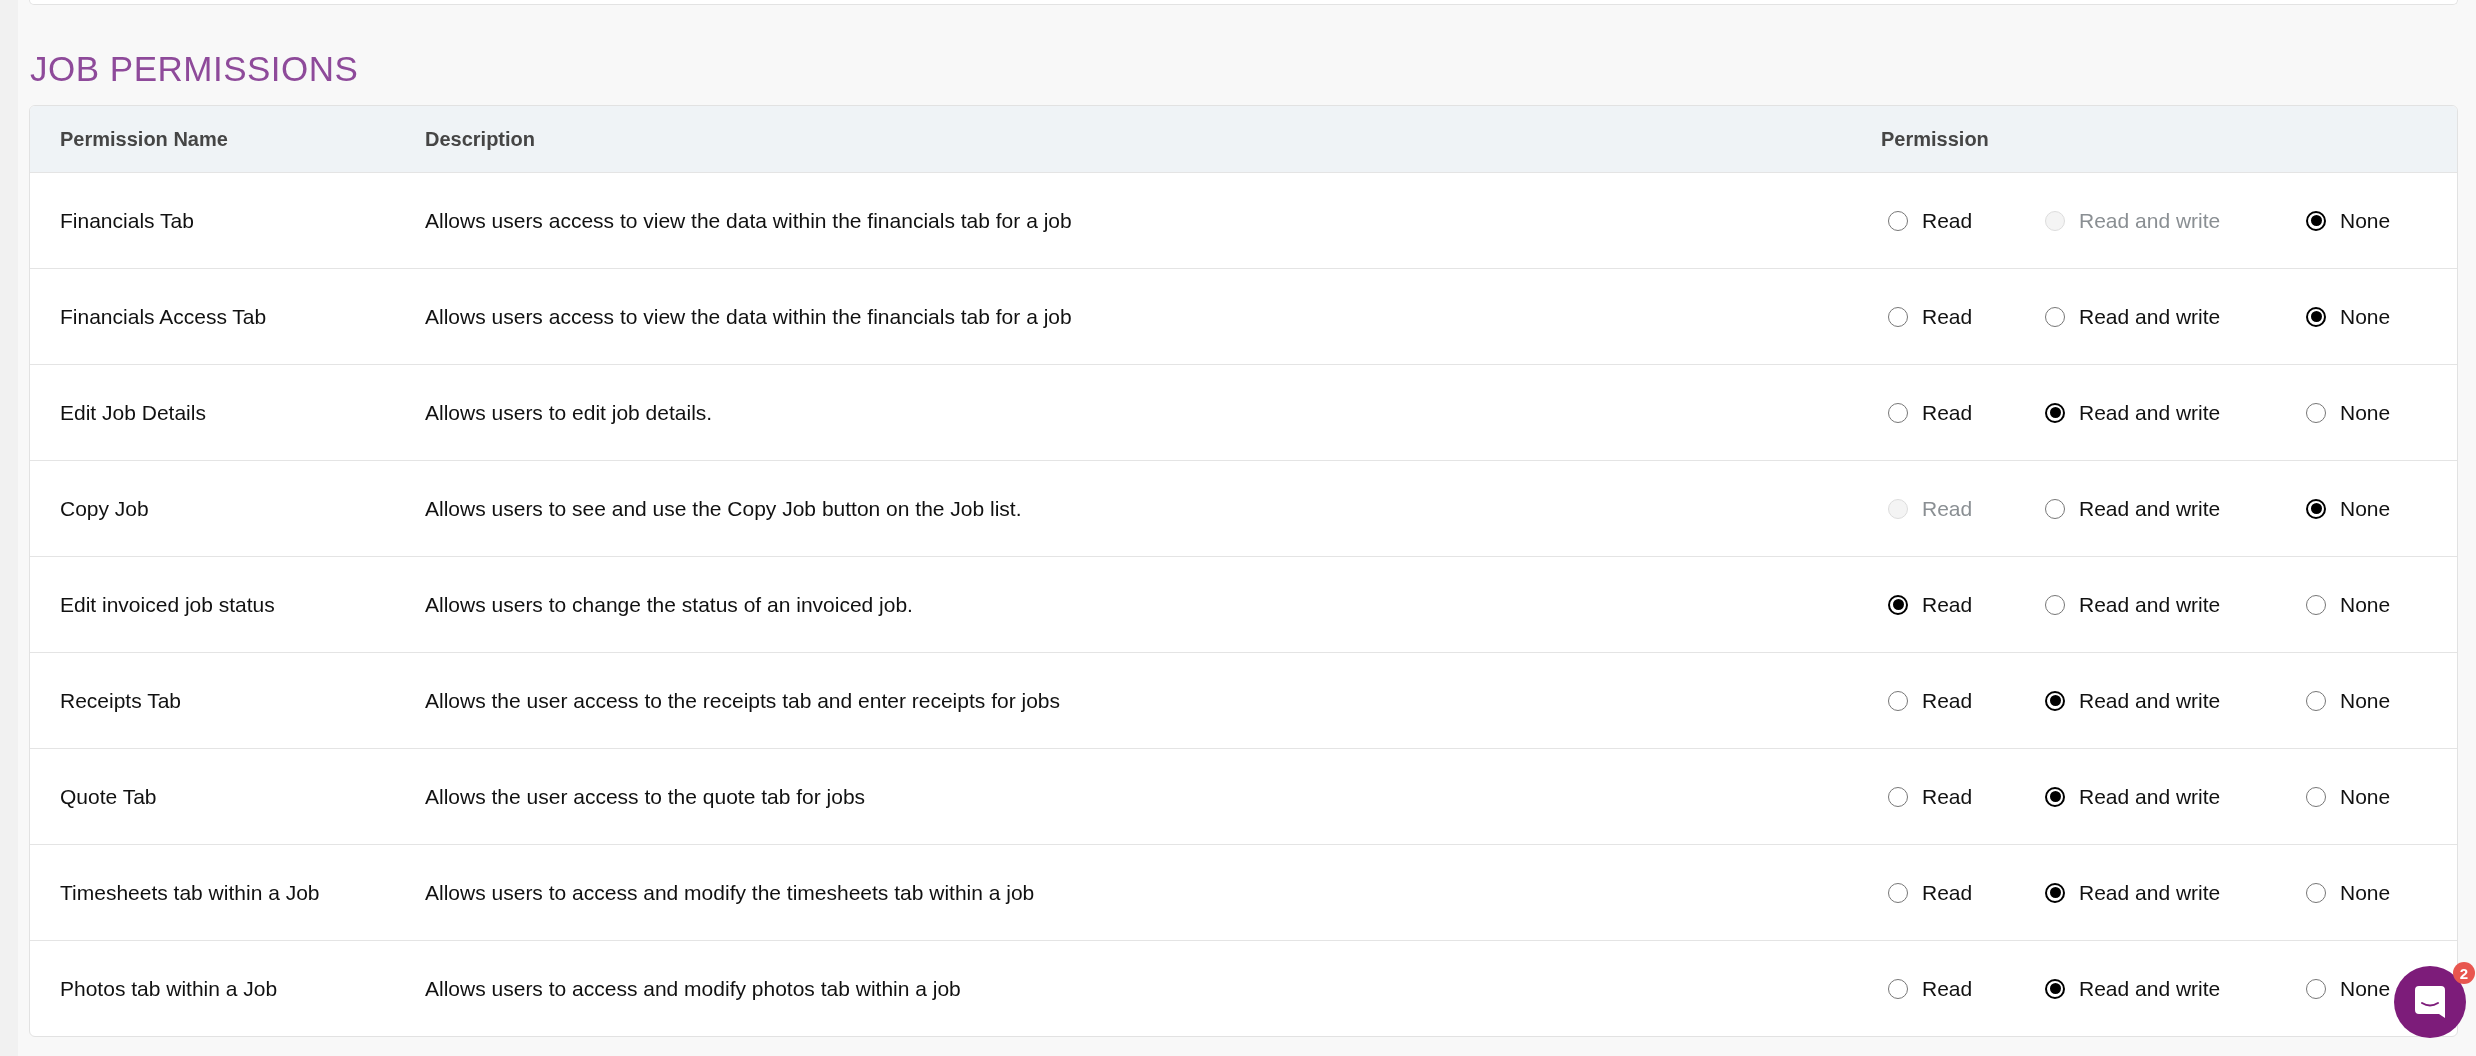  What do you see at coordinates (195, 69) in the screenshot?
I see `section-title: JOB PERMISSIONS` at bounding box center [195, 69].